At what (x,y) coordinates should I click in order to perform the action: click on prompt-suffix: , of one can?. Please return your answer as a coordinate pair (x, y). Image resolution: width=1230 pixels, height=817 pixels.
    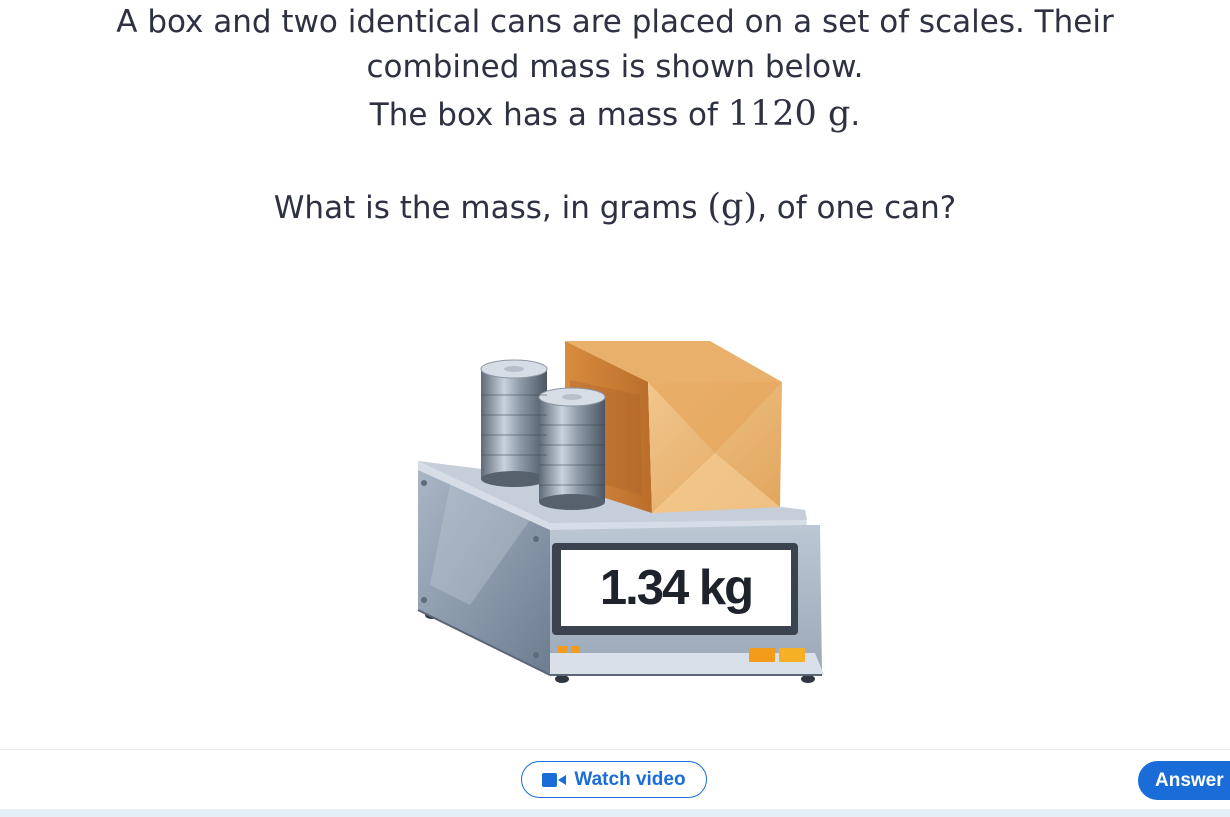
    Looking at the image, I should click on (857, 208).